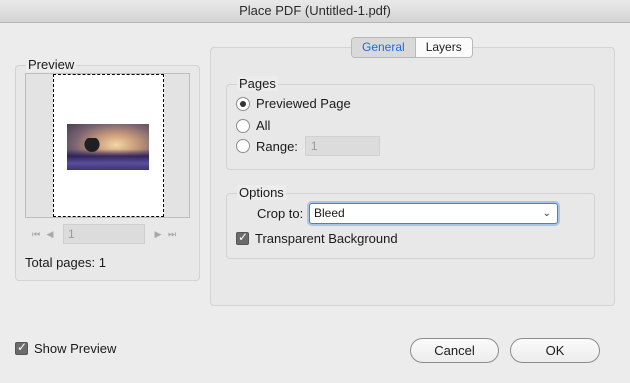  I want to click on first-page-icon: ⏮, so click(36, 234).